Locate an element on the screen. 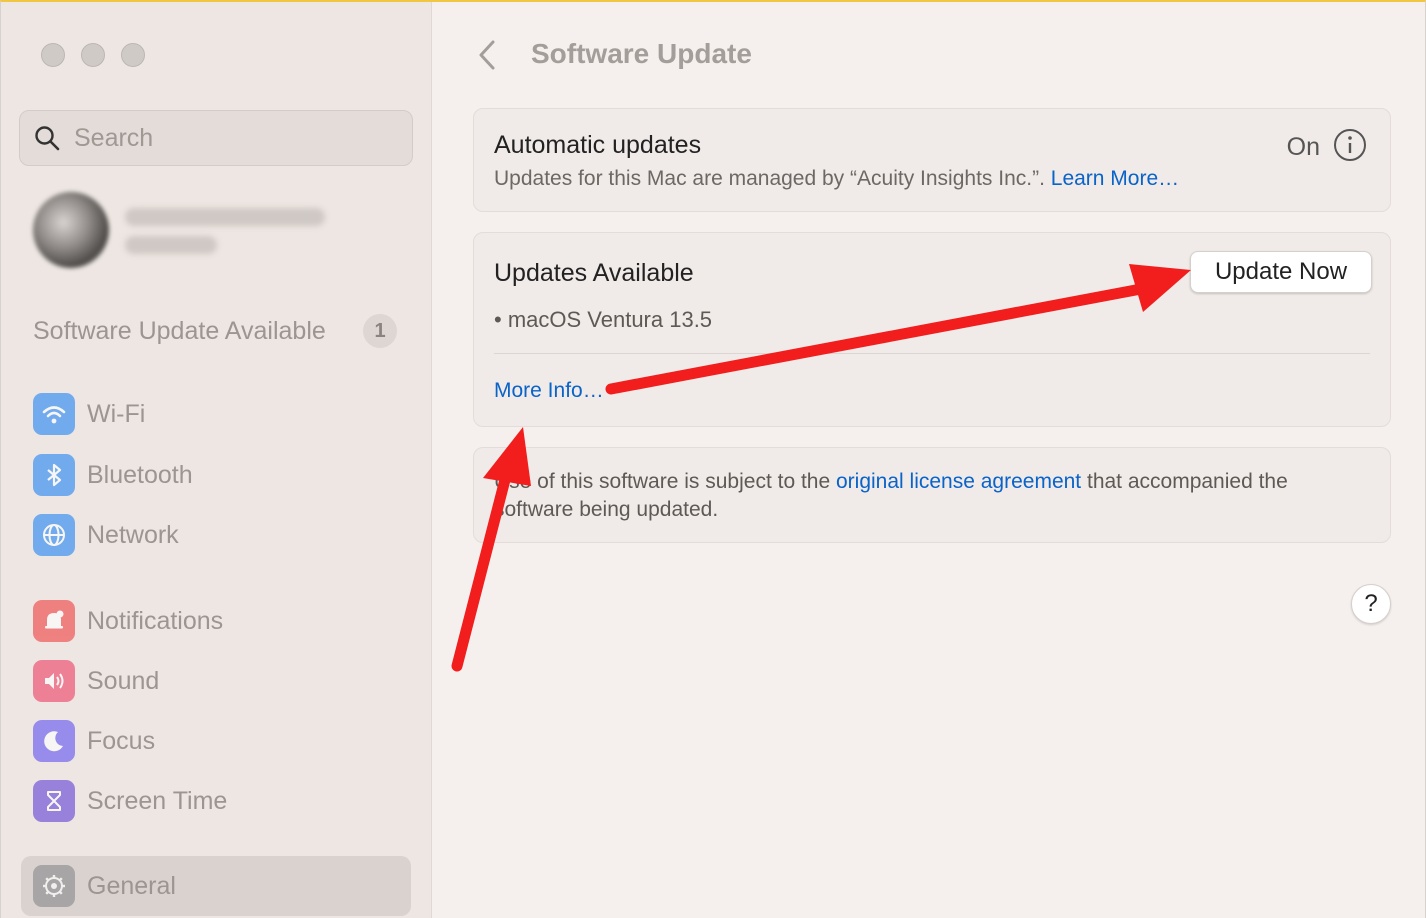  sidebar-item-network: Network is located at coordinates (218, 535).